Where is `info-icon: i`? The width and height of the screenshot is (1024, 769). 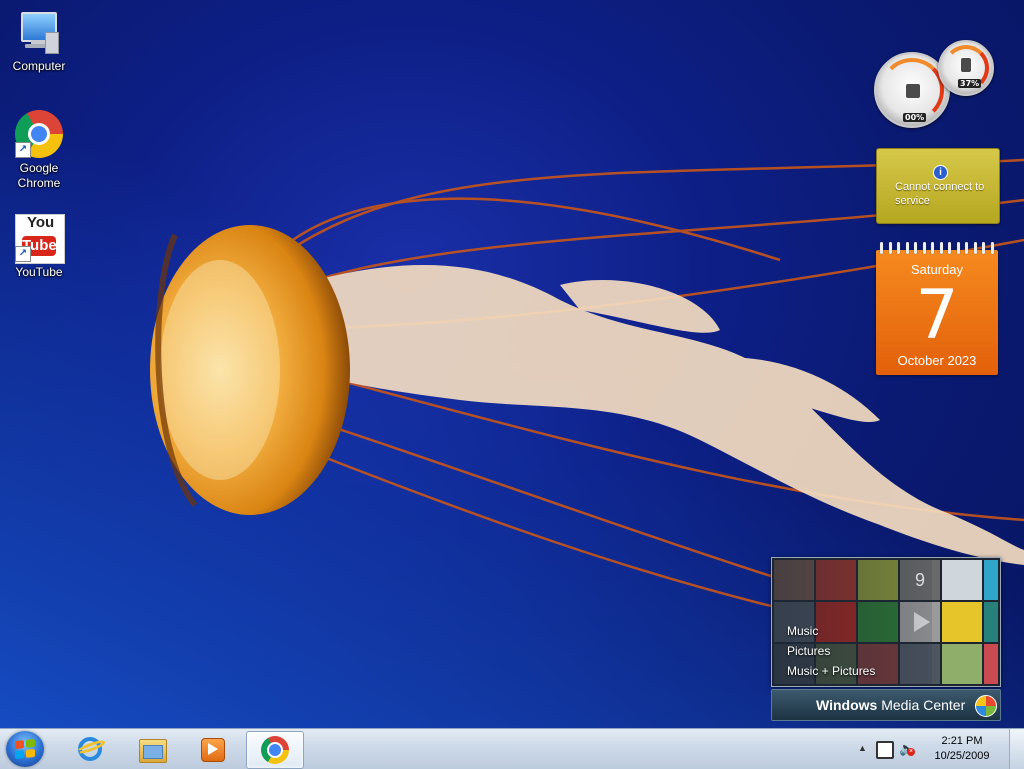 info-icon: i is located at coordinates (940, 172).